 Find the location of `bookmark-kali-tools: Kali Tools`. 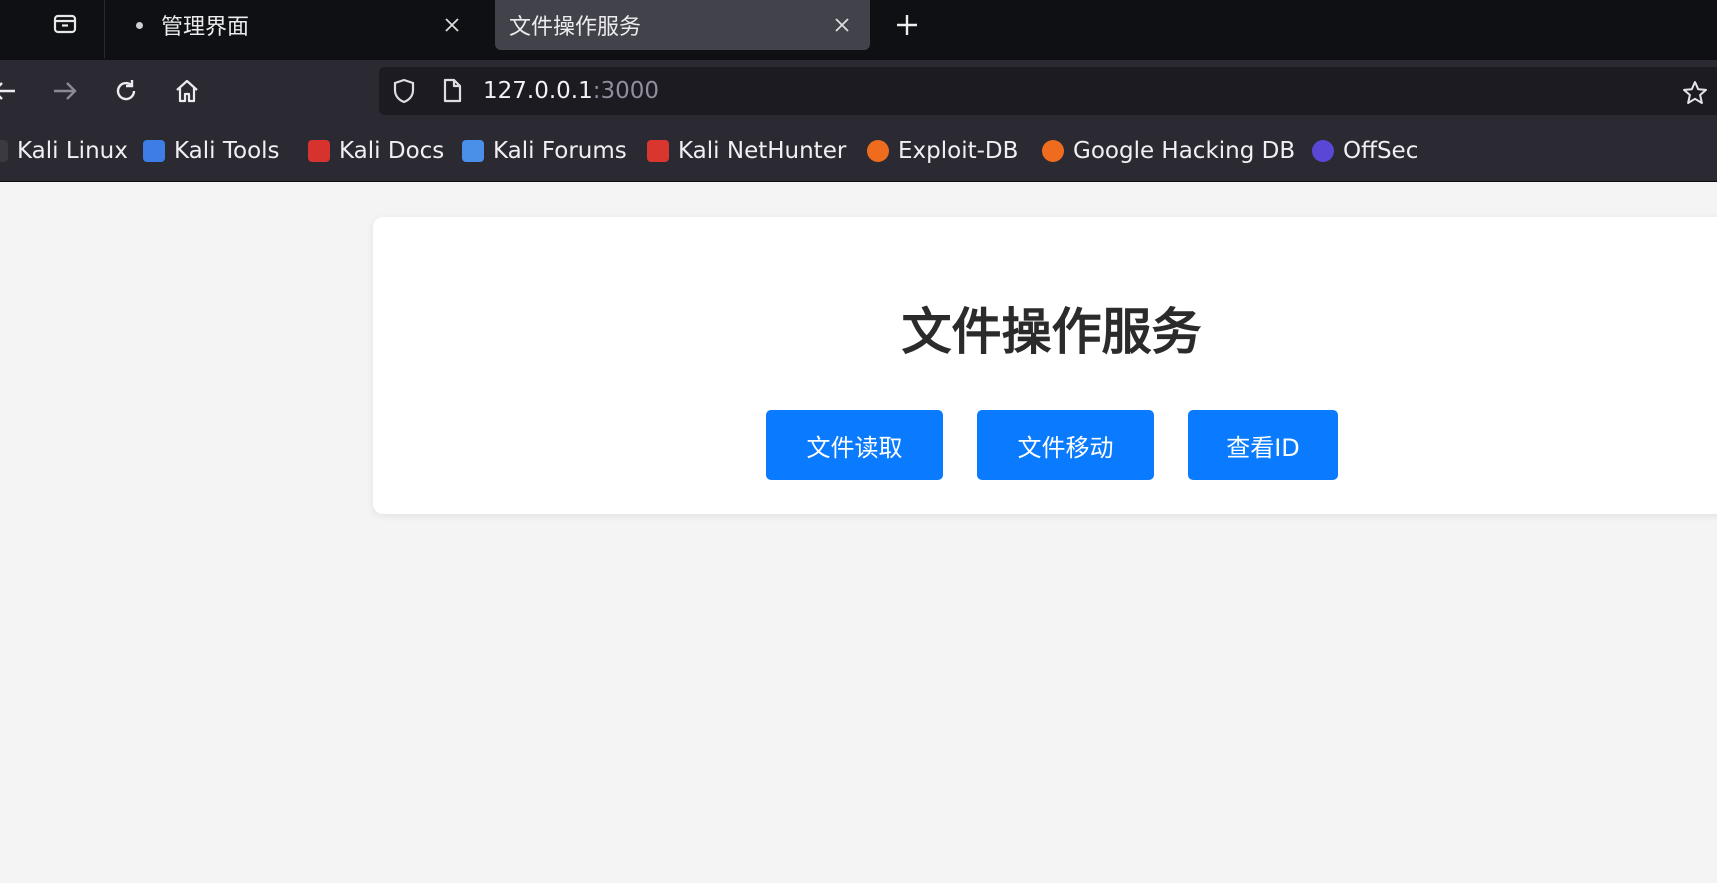

bookmark-kali-tools: Kali Tools is located at coordinates (211, 151).